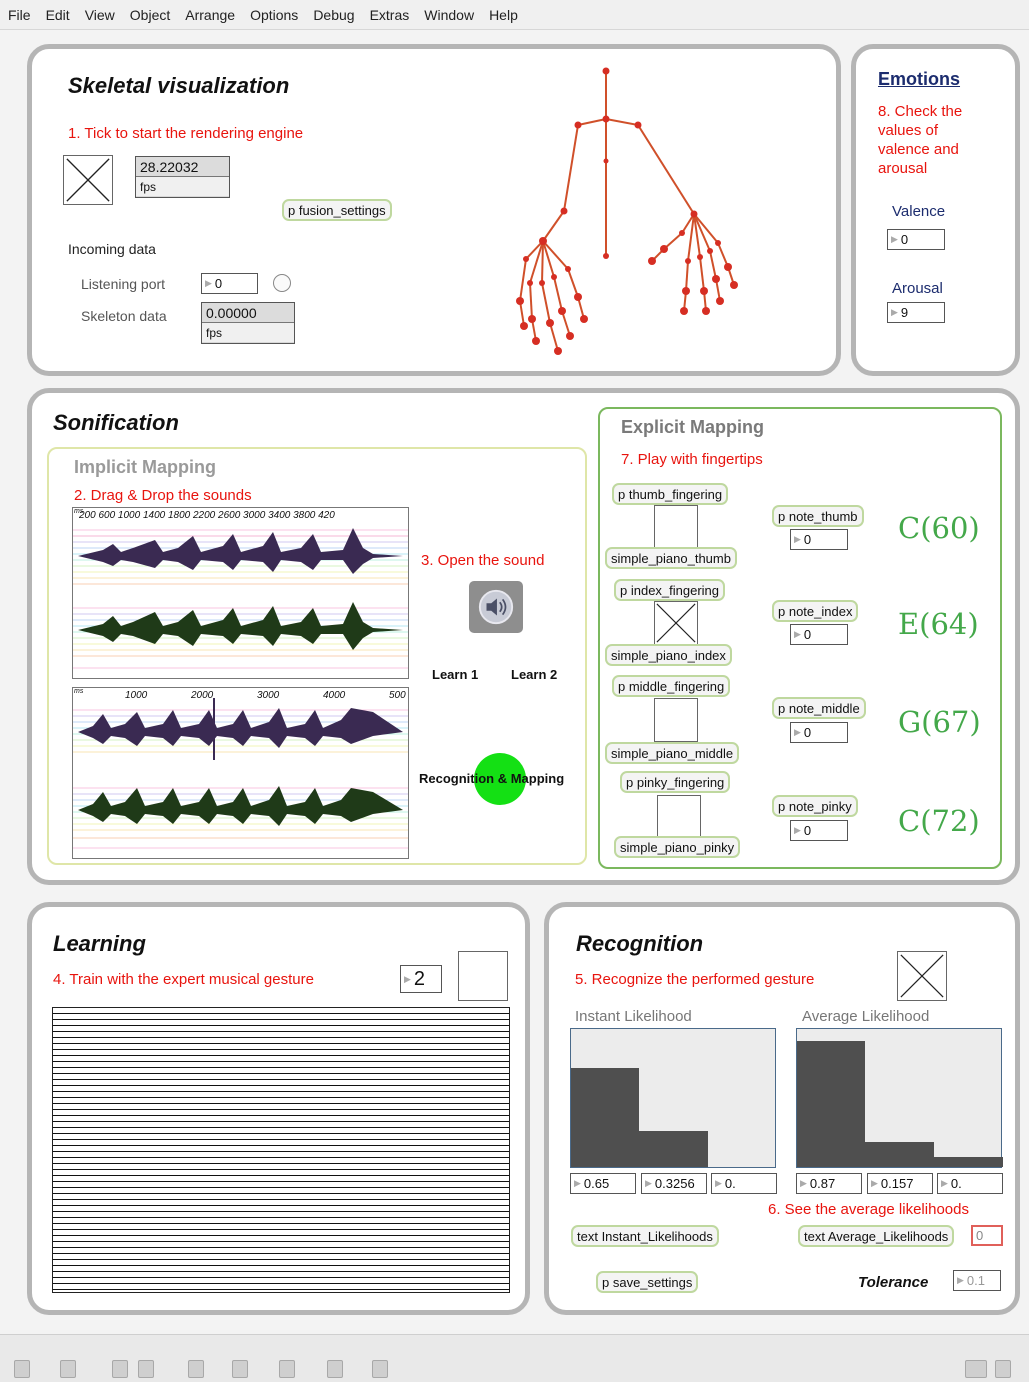  What do you see at coordinates (627, 211) in the screenshot?
I see `skeleton-view` at bounding box center [627, 211].